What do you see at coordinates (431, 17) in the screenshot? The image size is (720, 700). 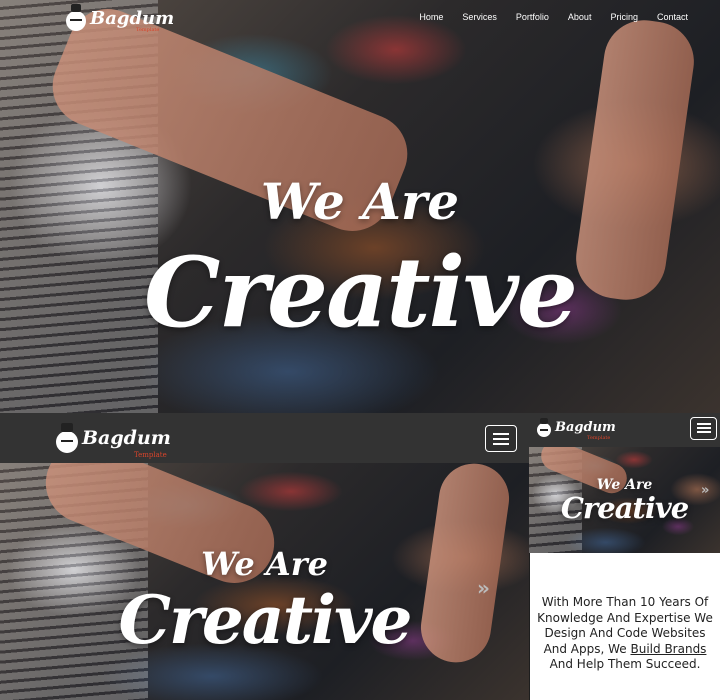 I see `nav-home: Home` at bounding box center [431, 17].